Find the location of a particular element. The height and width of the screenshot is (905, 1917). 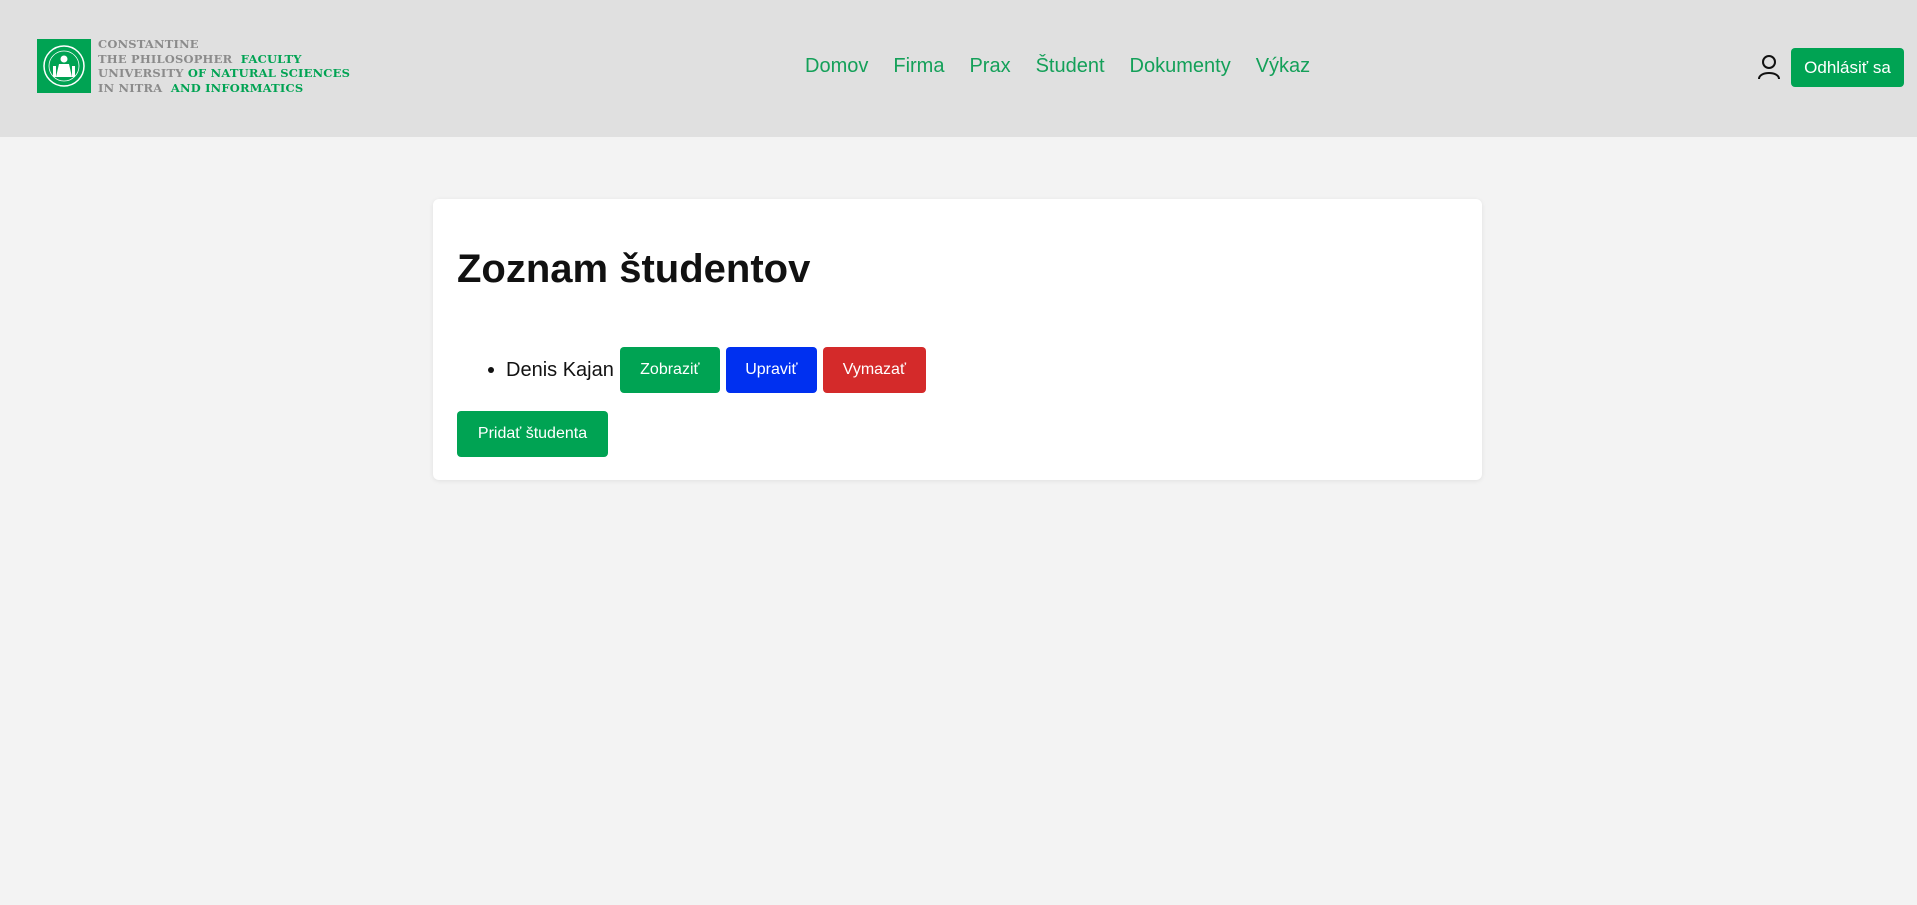

page-title: Zoznam študentov is located at coordinates (634, 269).